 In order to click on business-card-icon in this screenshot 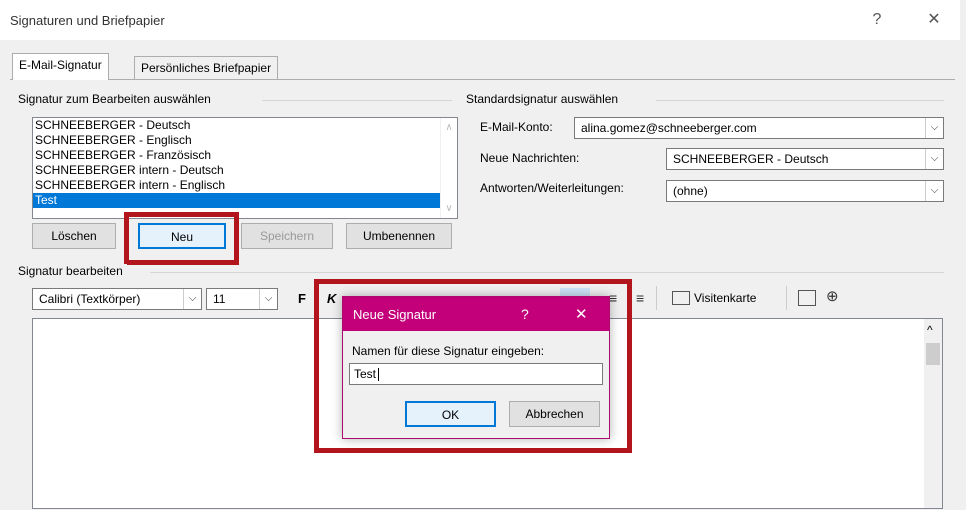, I will do `click(681, 297)`.